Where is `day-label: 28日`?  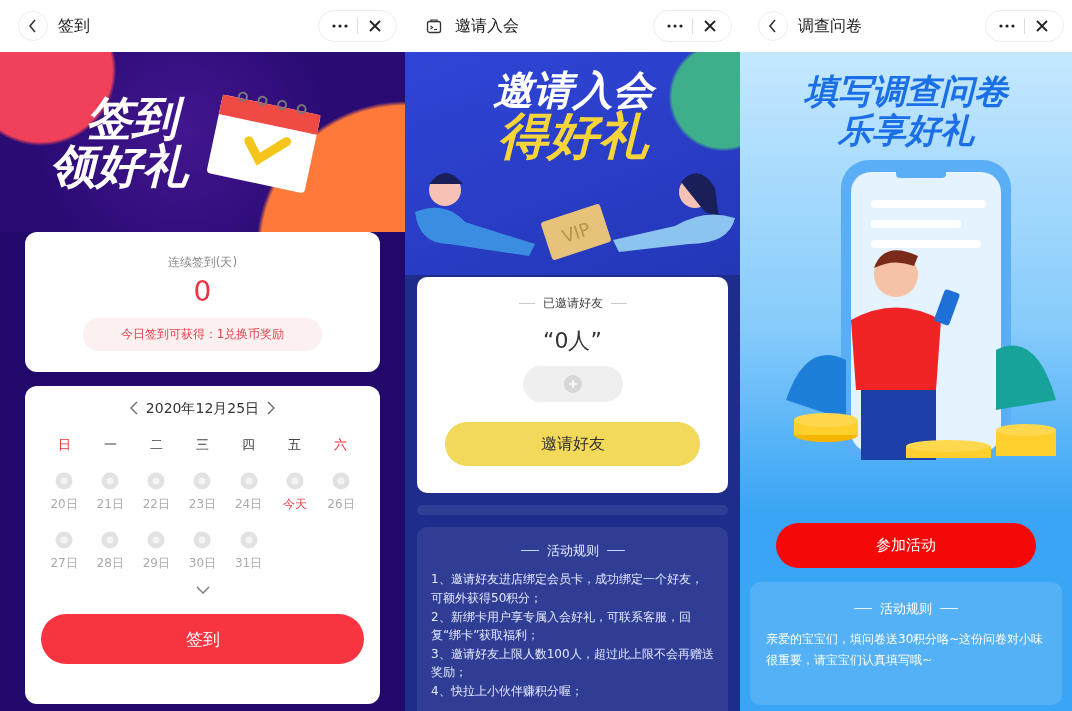 day-label: 28日 is located at coordinates (110, 563).